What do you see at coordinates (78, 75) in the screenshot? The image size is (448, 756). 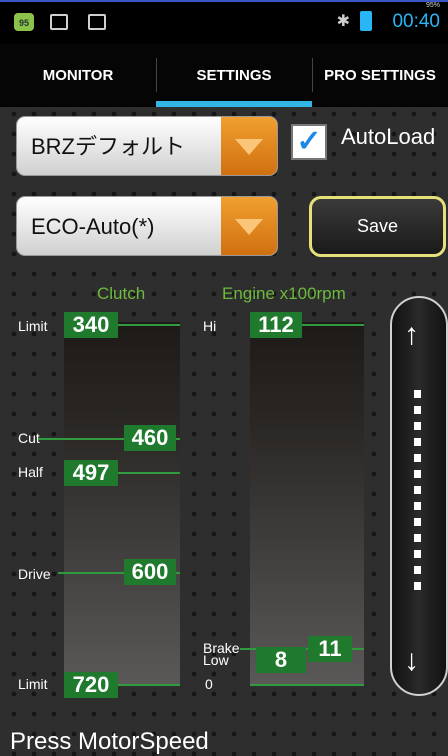 I see `tab-monitor: MONITOR` at bounding box center [78, 75].